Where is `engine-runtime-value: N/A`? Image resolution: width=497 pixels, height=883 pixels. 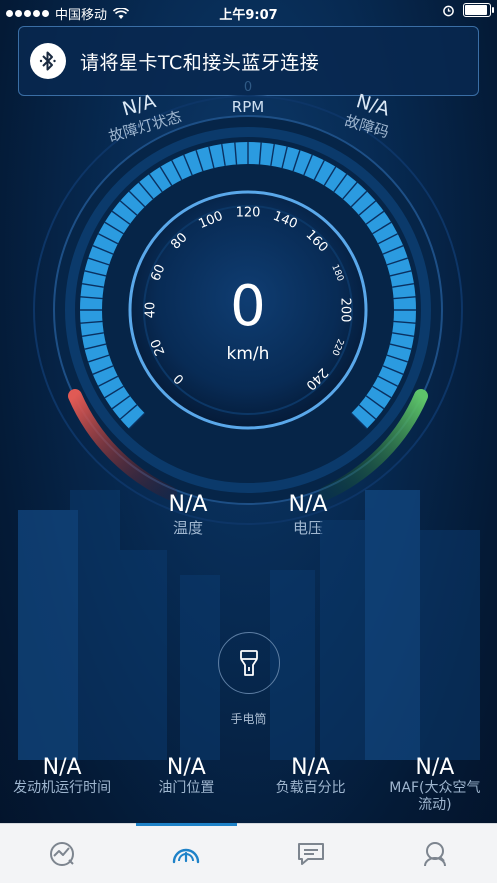 engine-runtime-value: N/A is located at coordinates (62, 767).